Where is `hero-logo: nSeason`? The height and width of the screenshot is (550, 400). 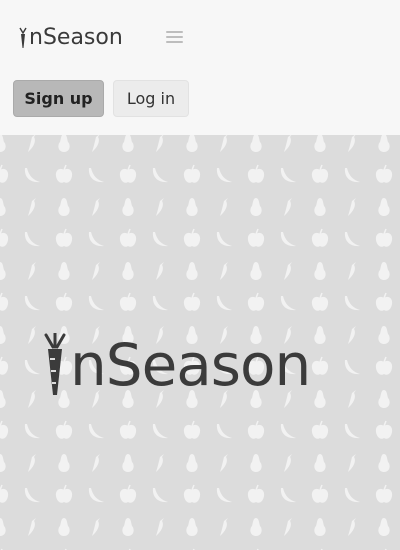
hero-logo: nSeason is located at coordinates (175, 365).